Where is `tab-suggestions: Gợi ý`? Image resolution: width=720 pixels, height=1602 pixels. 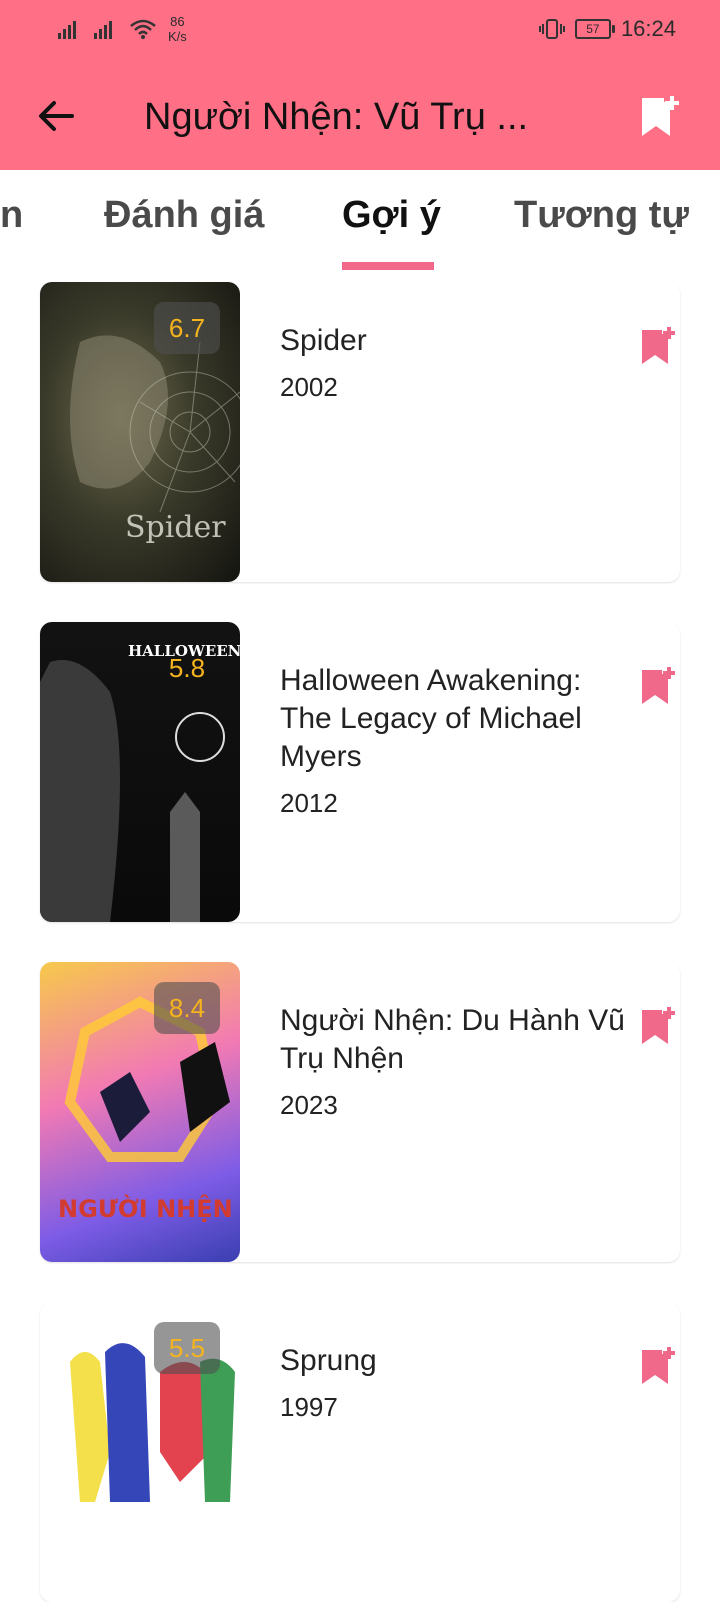 tab-suggestions: Gợi ý is located at coordinates (391, 215).